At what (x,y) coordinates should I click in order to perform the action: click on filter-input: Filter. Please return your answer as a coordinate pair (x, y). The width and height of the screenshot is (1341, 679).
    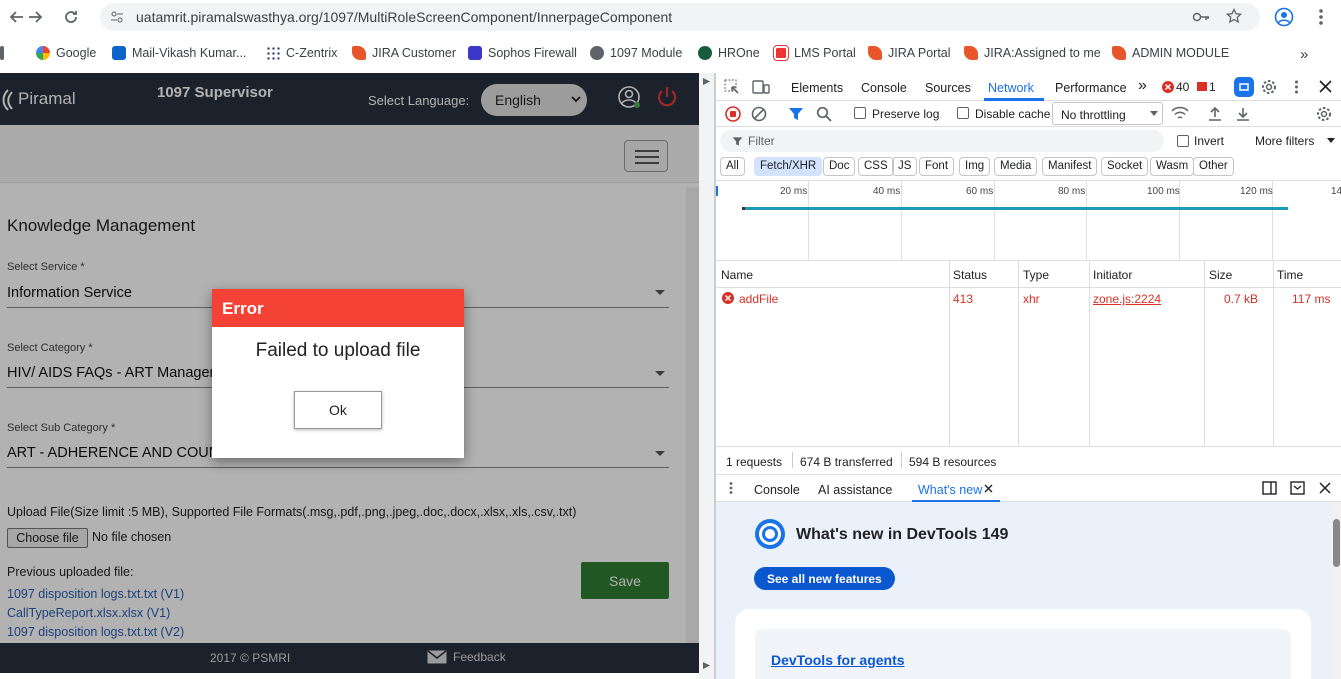
    Looking at the image, I should click on (942, 141).